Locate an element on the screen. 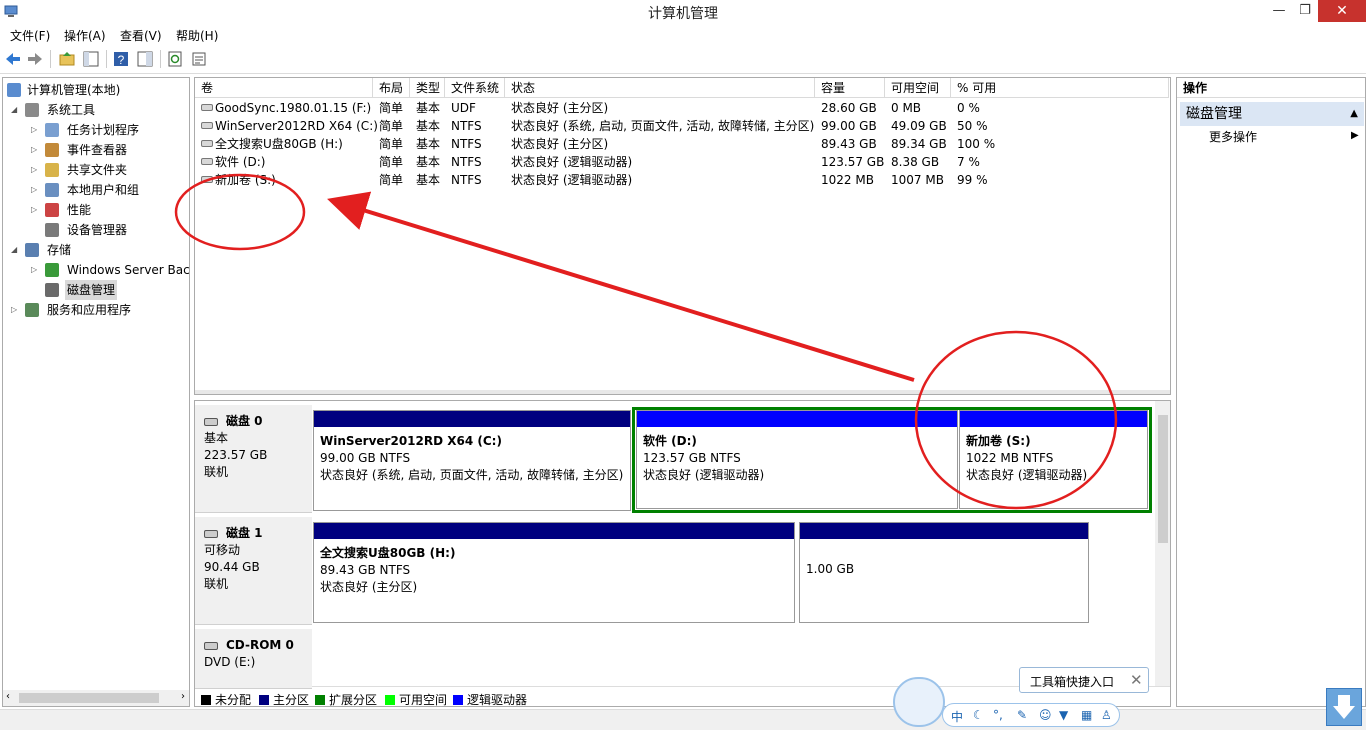 This screenshot has height=730, width=1366. annotation-circle-map is located at coordinates (1016, 420).